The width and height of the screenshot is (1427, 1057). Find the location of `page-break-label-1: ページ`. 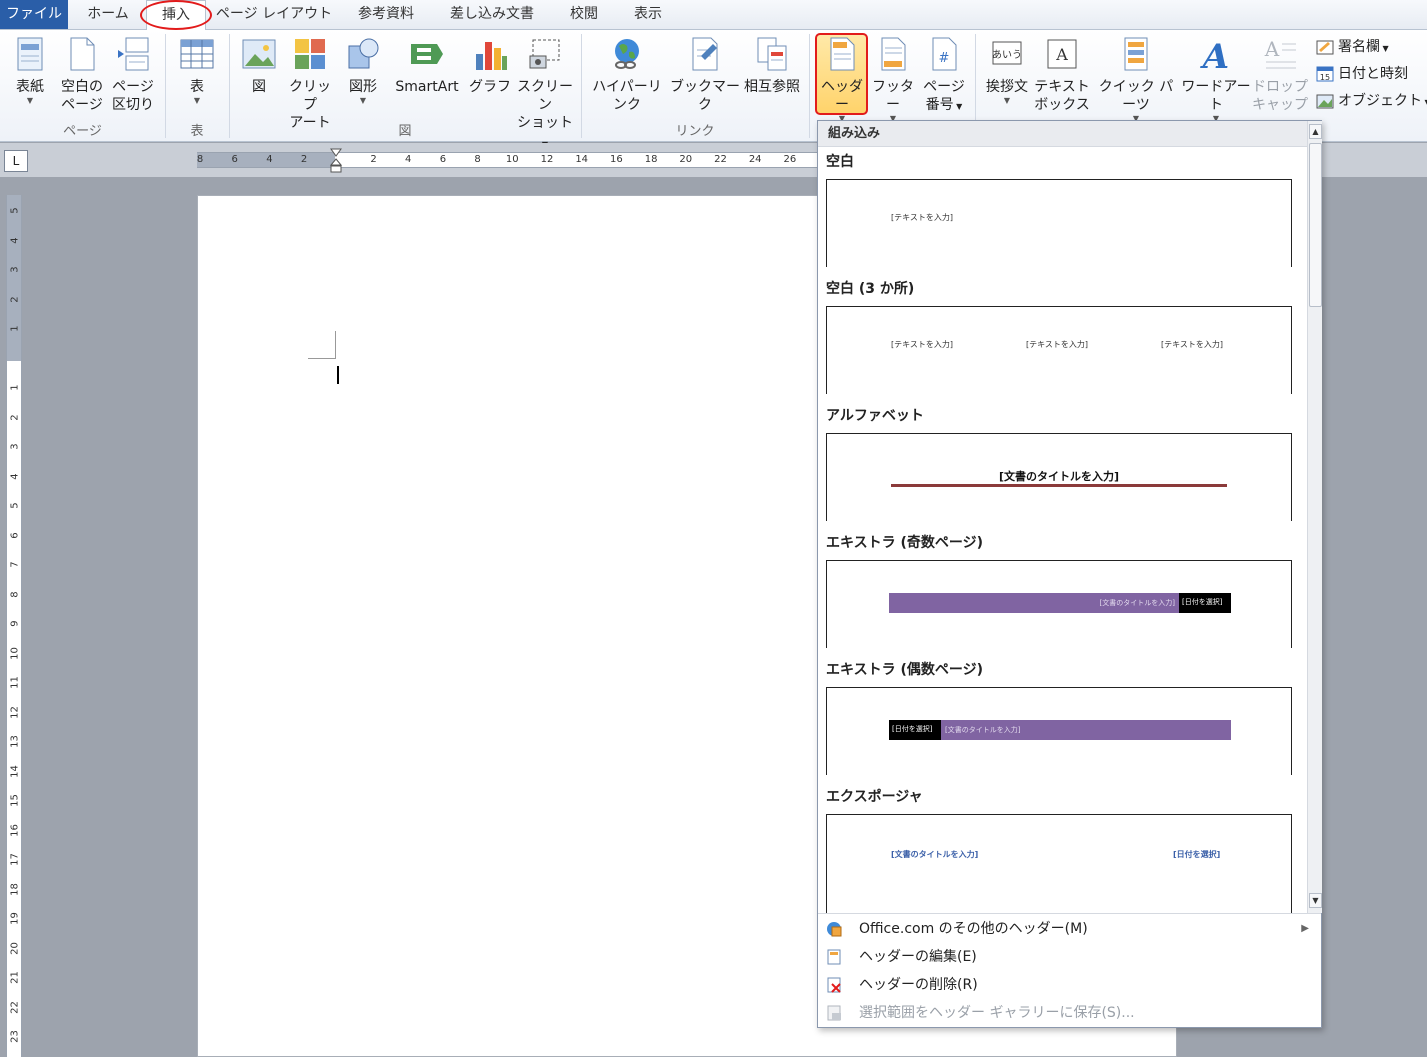

page-break-label-1: ページ is located at coordinates (133, 87).